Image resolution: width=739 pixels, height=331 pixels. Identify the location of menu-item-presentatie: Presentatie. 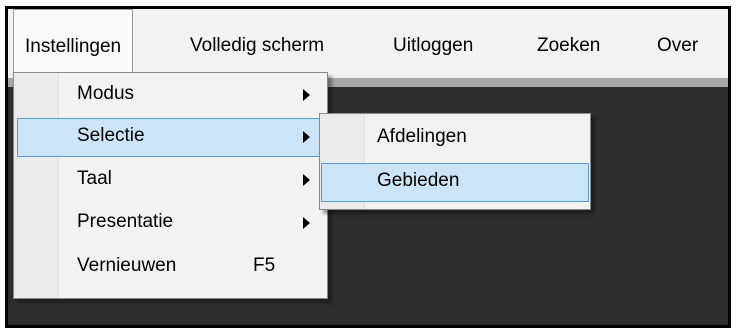
(170, 223).